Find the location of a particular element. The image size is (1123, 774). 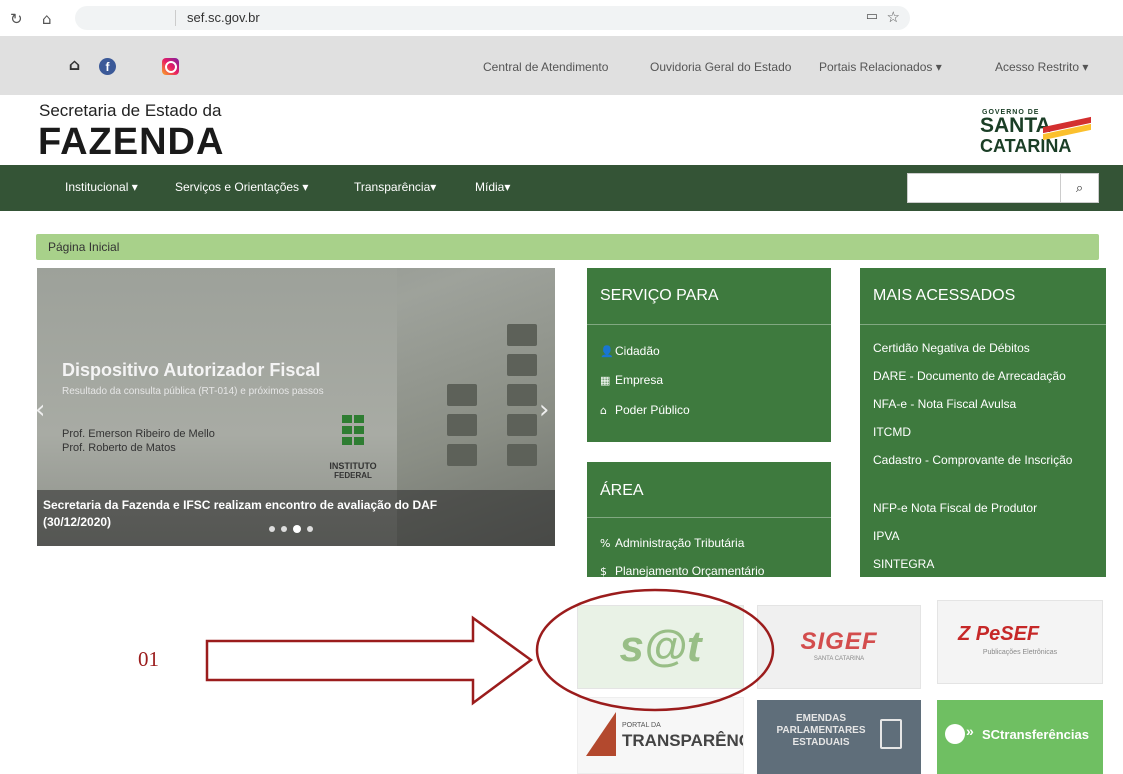

annotation-label: 01 is located at coordinates (148, 659).